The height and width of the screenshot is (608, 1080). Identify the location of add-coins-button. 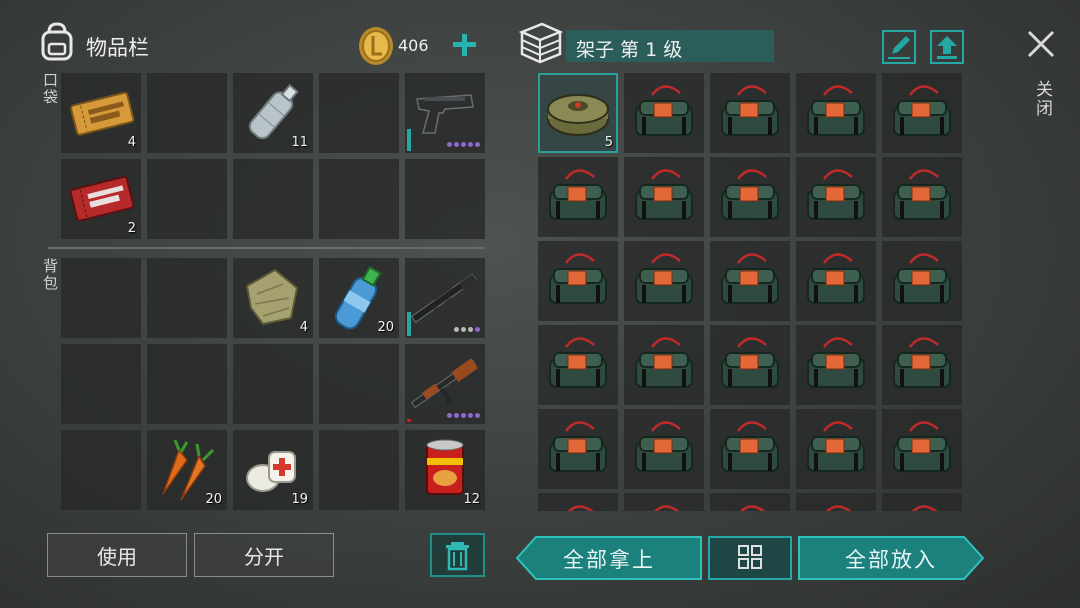
(465, 45).